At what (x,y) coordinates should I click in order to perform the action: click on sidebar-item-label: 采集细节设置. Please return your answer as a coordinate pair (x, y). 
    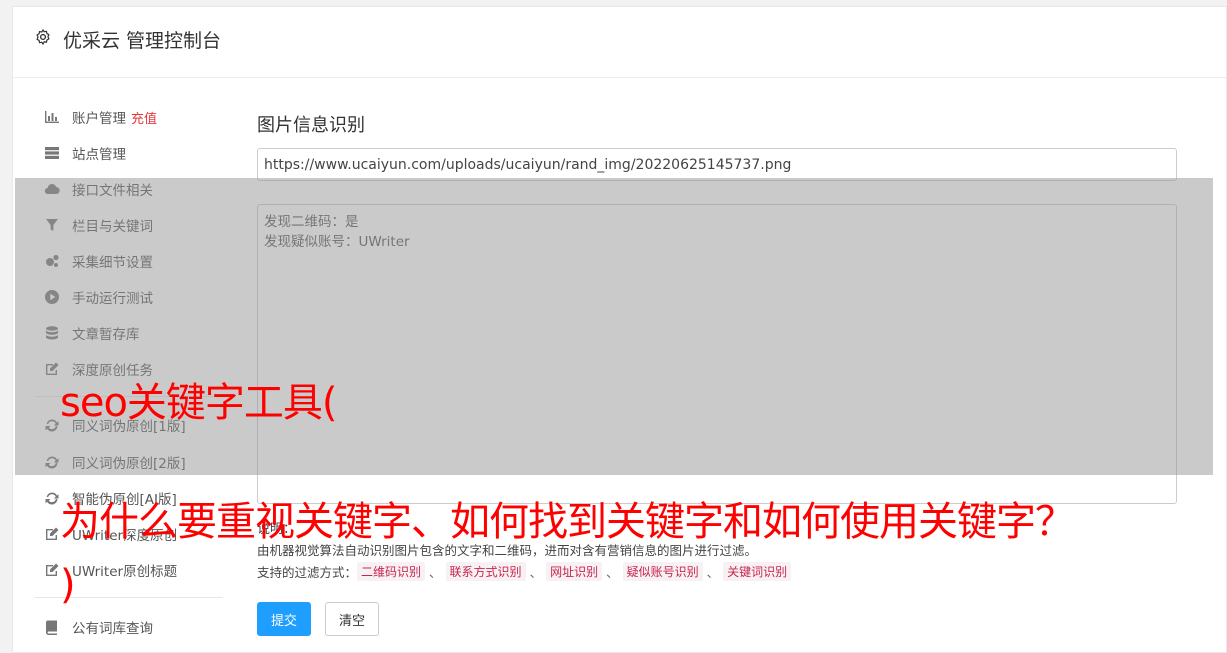
    Looking at the image, I should click on (112, 263).